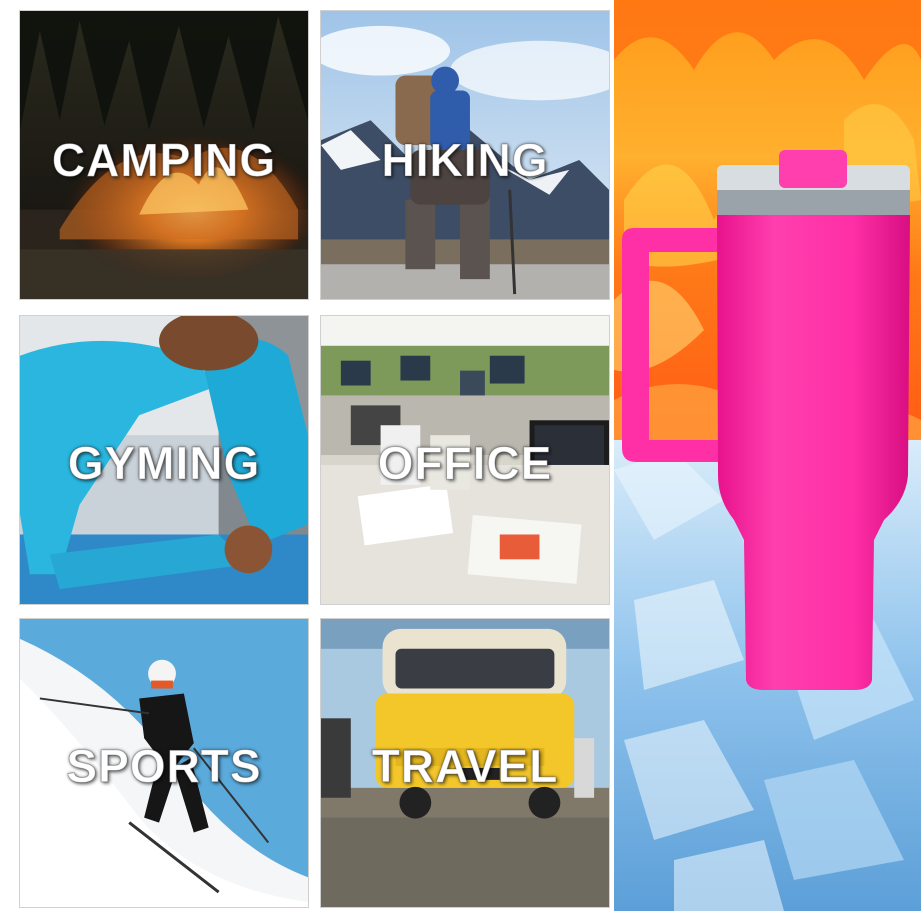 This screenshot has width=921, height=911. Describe the element at coordinates (164, 766) in the screenshot. I see `tile-label: SPORTS` at that location.